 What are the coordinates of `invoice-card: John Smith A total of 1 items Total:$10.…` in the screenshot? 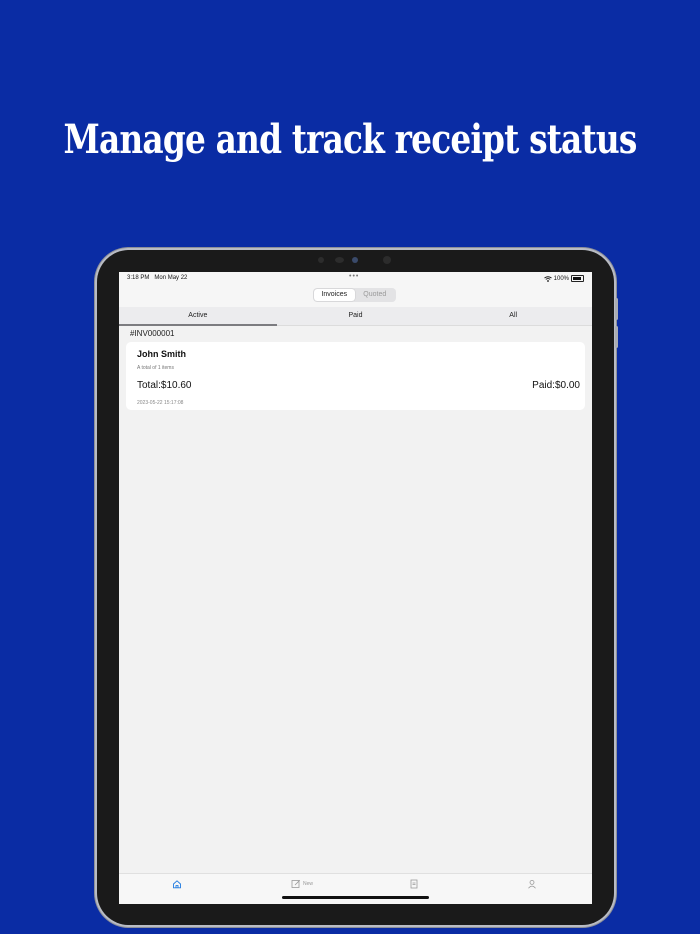 It's located at (355, 376).